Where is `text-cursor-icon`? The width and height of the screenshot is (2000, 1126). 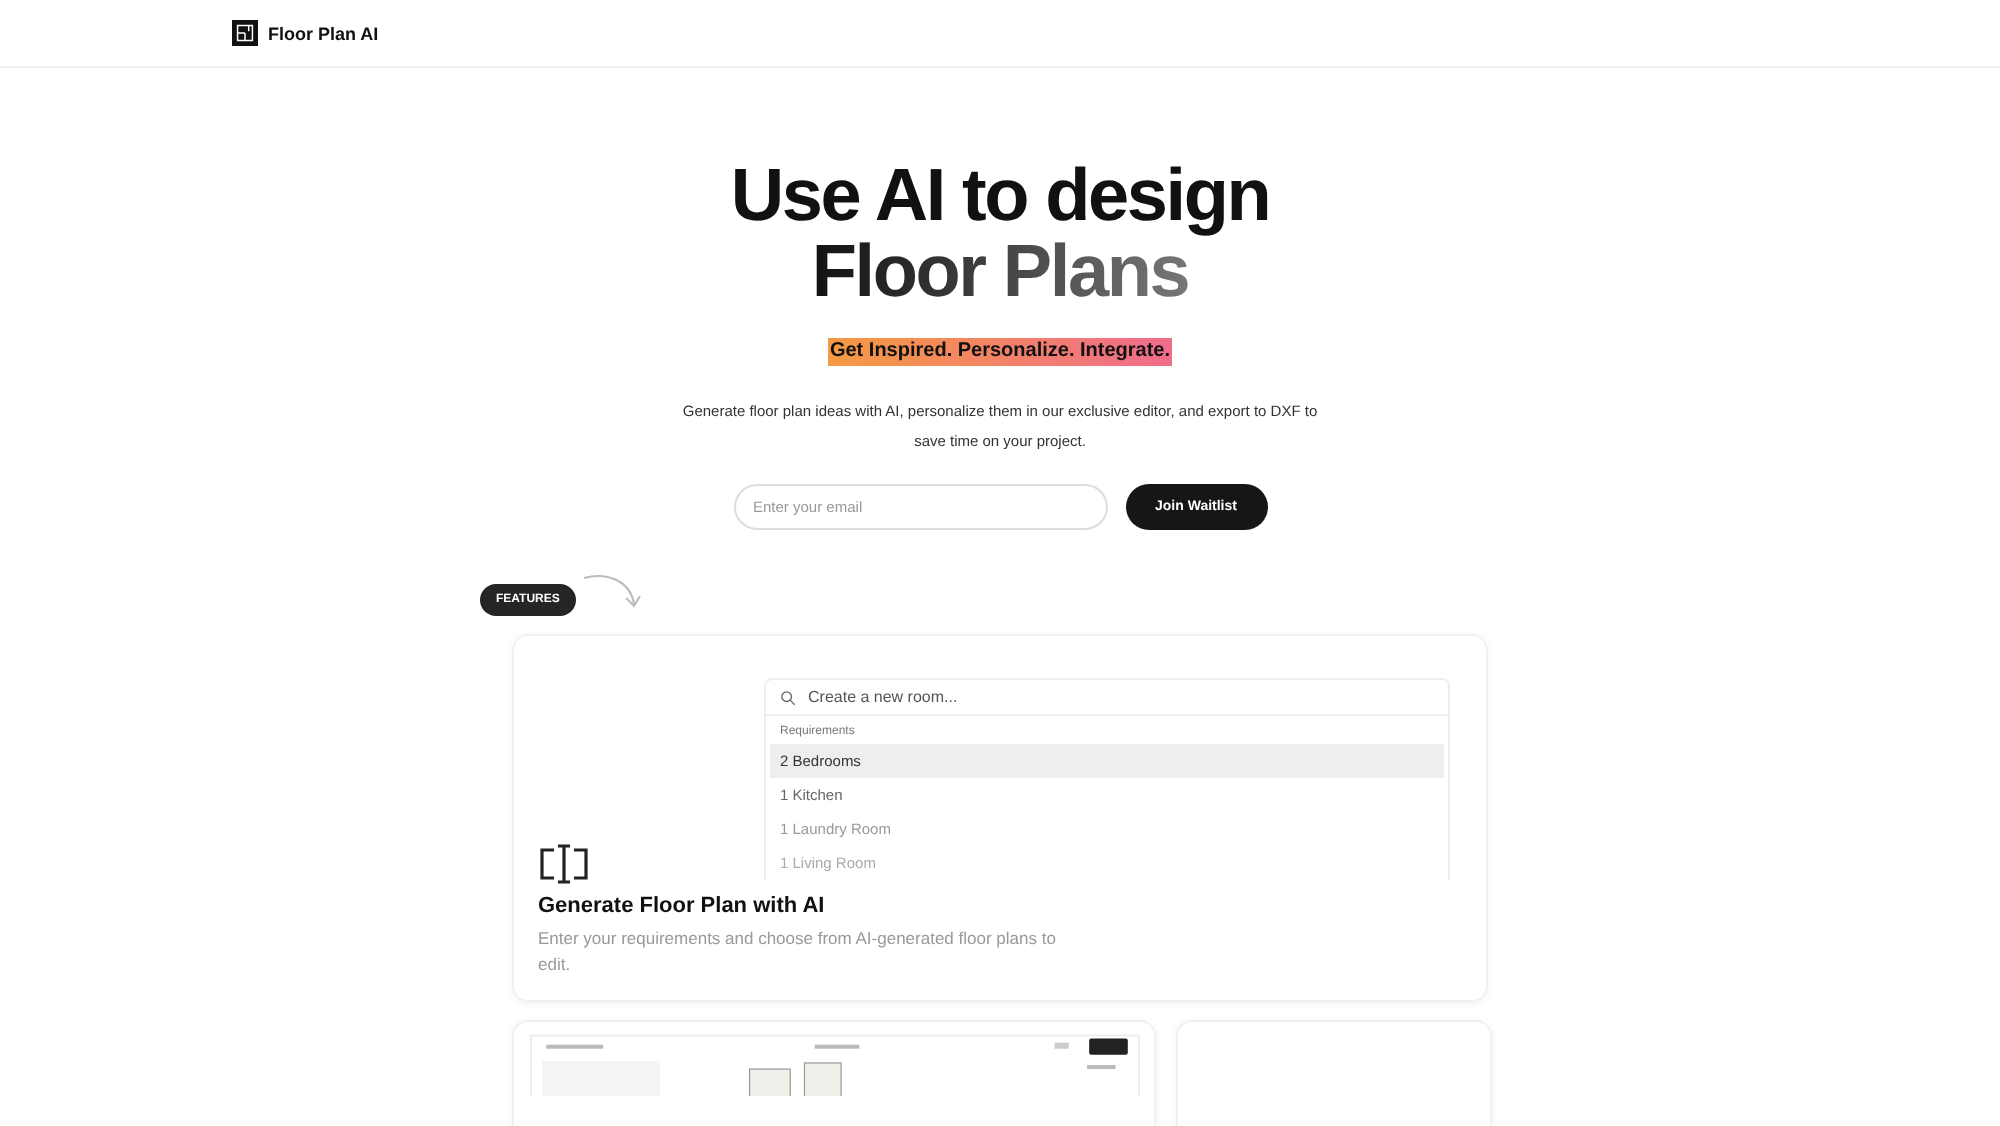
text-cursor-icon is located at coordinates (564, 864).